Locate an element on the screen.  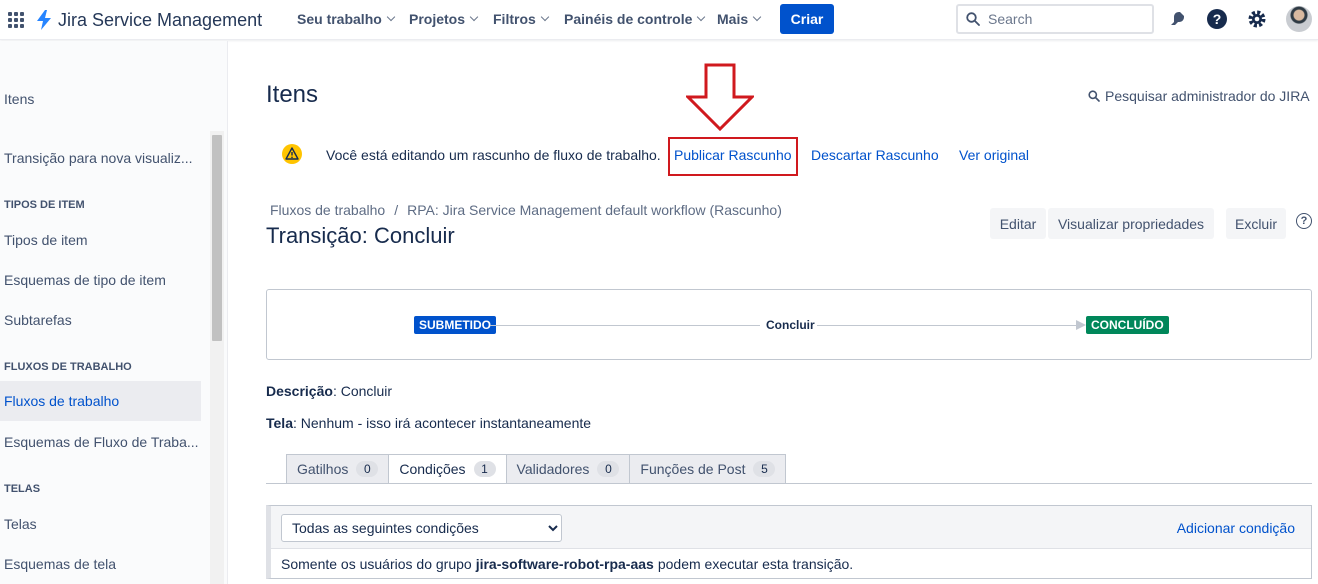
view-properties-button: Visualizar propriedades is located at coordinates (1131, 223).